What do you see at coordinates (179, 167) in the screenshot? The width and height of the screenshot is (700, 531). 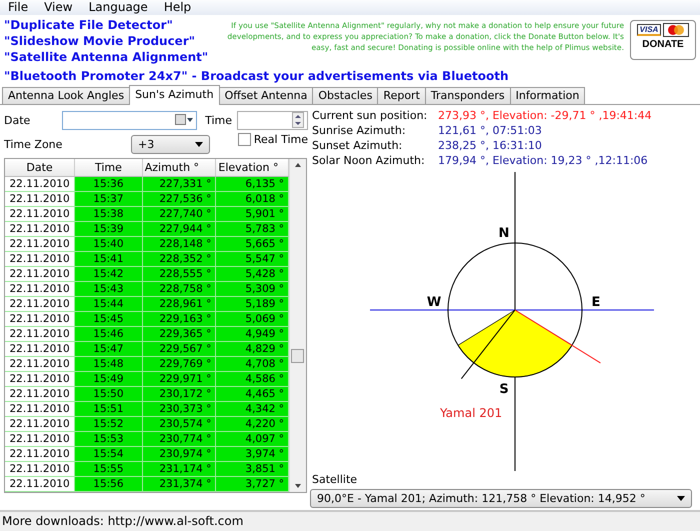 I see `column-header: Azimuth °` at bounding box center [179, 167].